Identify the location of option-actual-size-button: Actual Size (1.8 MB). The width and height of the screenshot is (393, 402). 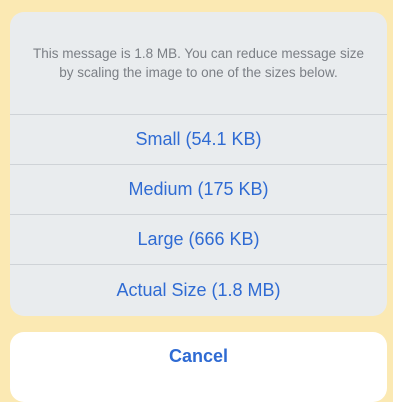
(198, 290).